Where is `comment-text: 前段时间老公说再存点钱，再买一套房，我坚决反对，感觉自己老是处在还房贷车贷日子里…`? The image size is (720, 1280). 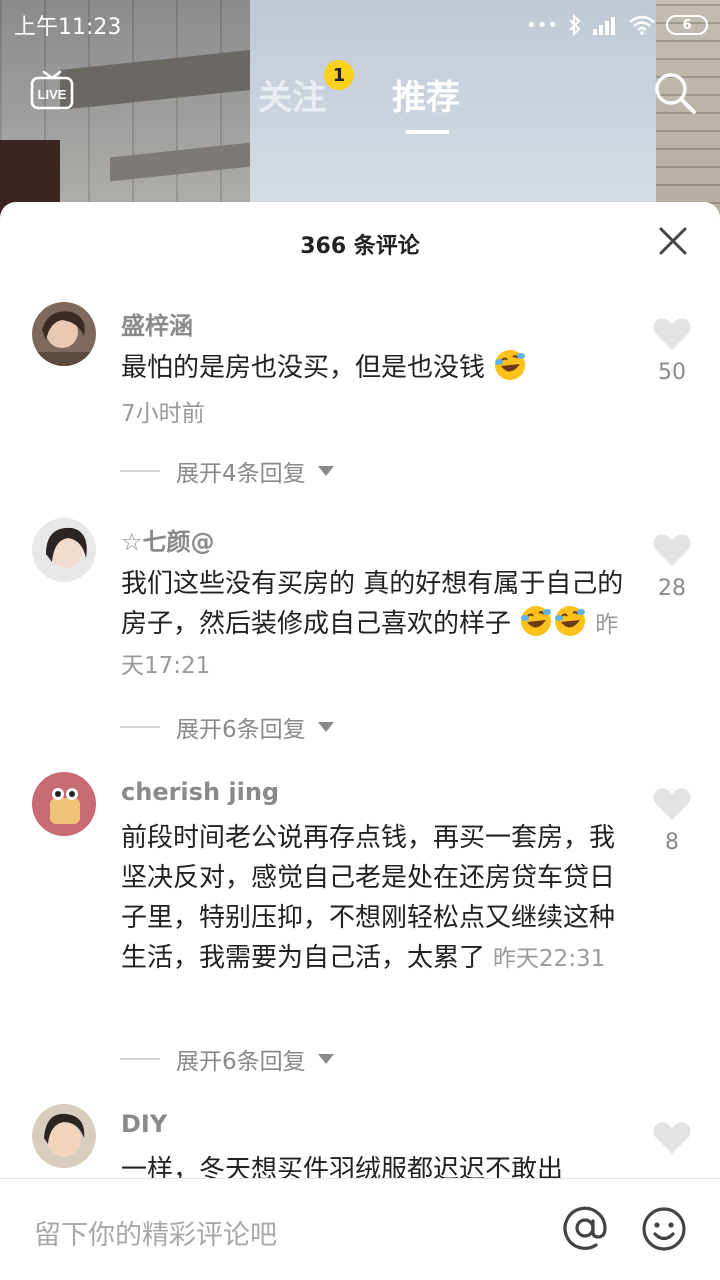 comment-text: 前段时间老公说再存点钱，再买一套房，我坚决反对，感觉自己老是处在还房贷车贷日子里… is located at coordinates (376, 898).